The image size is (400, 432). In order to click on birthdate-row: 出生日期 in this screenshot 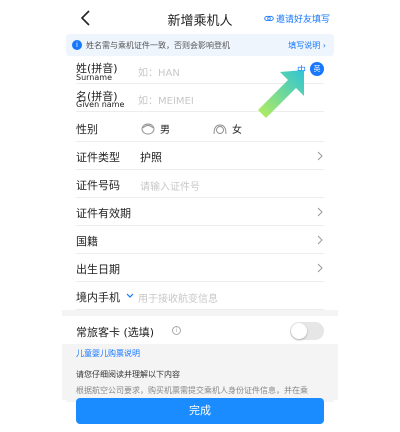, I will do `click(200, 268)`.